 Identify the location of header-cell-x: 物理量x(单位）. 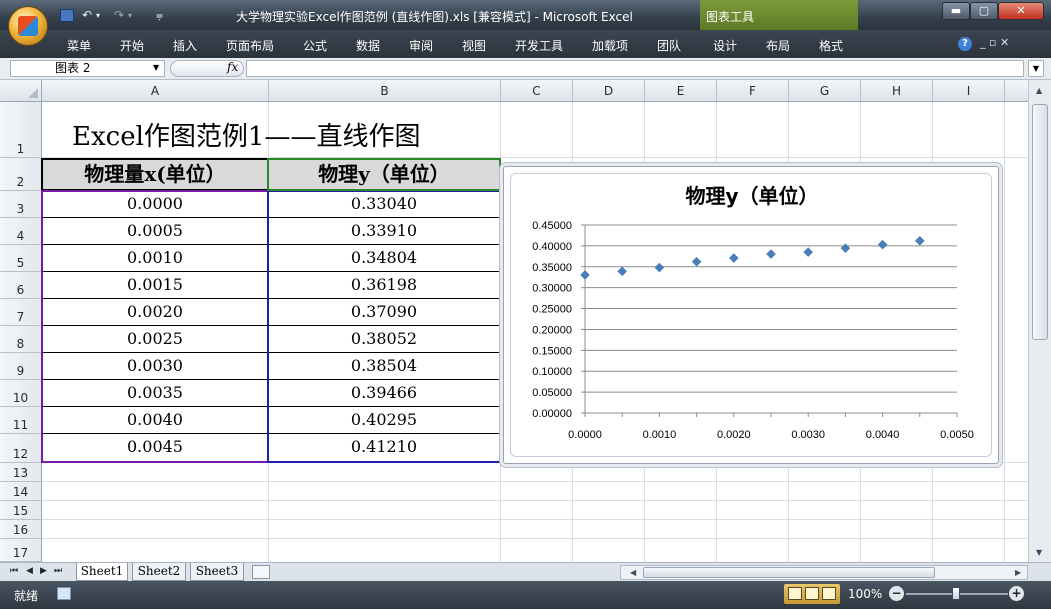
(155, 174).